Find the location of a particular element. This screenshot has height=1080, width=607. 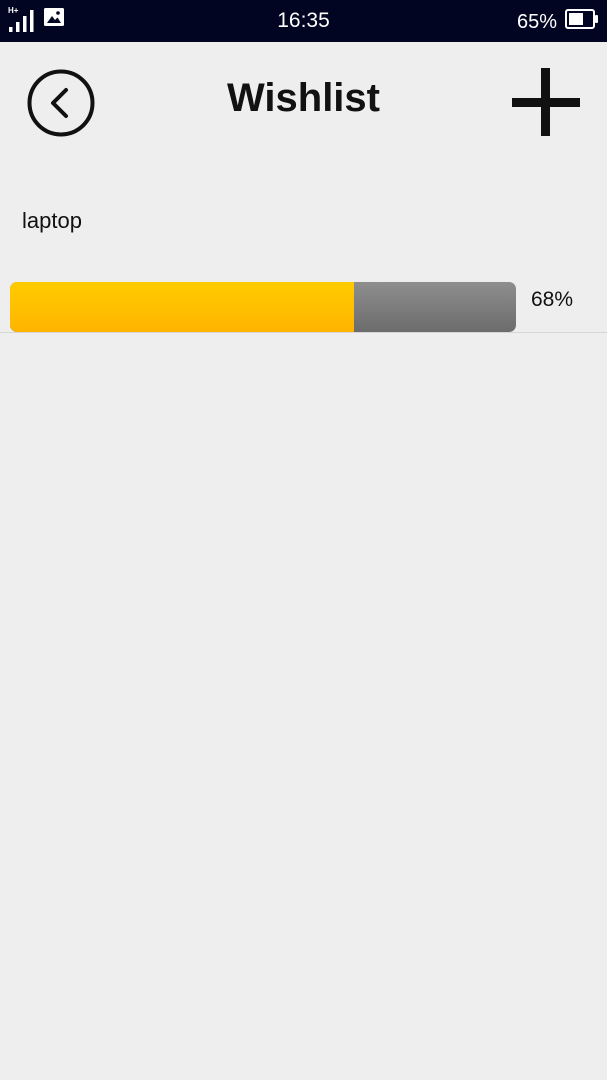

plus-icon is located at coordinates (546, 102).